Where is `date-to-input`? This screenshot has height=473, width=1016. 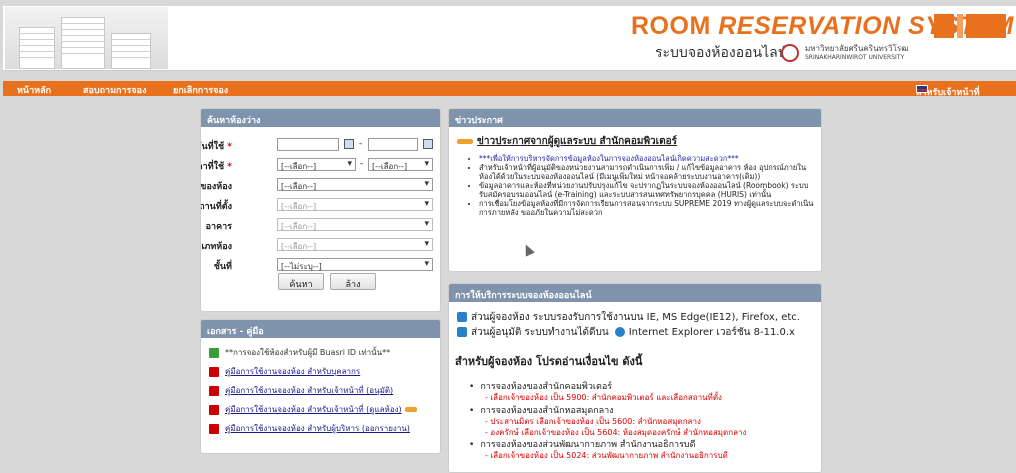
date-to-input is located at coordinates (393, 144).